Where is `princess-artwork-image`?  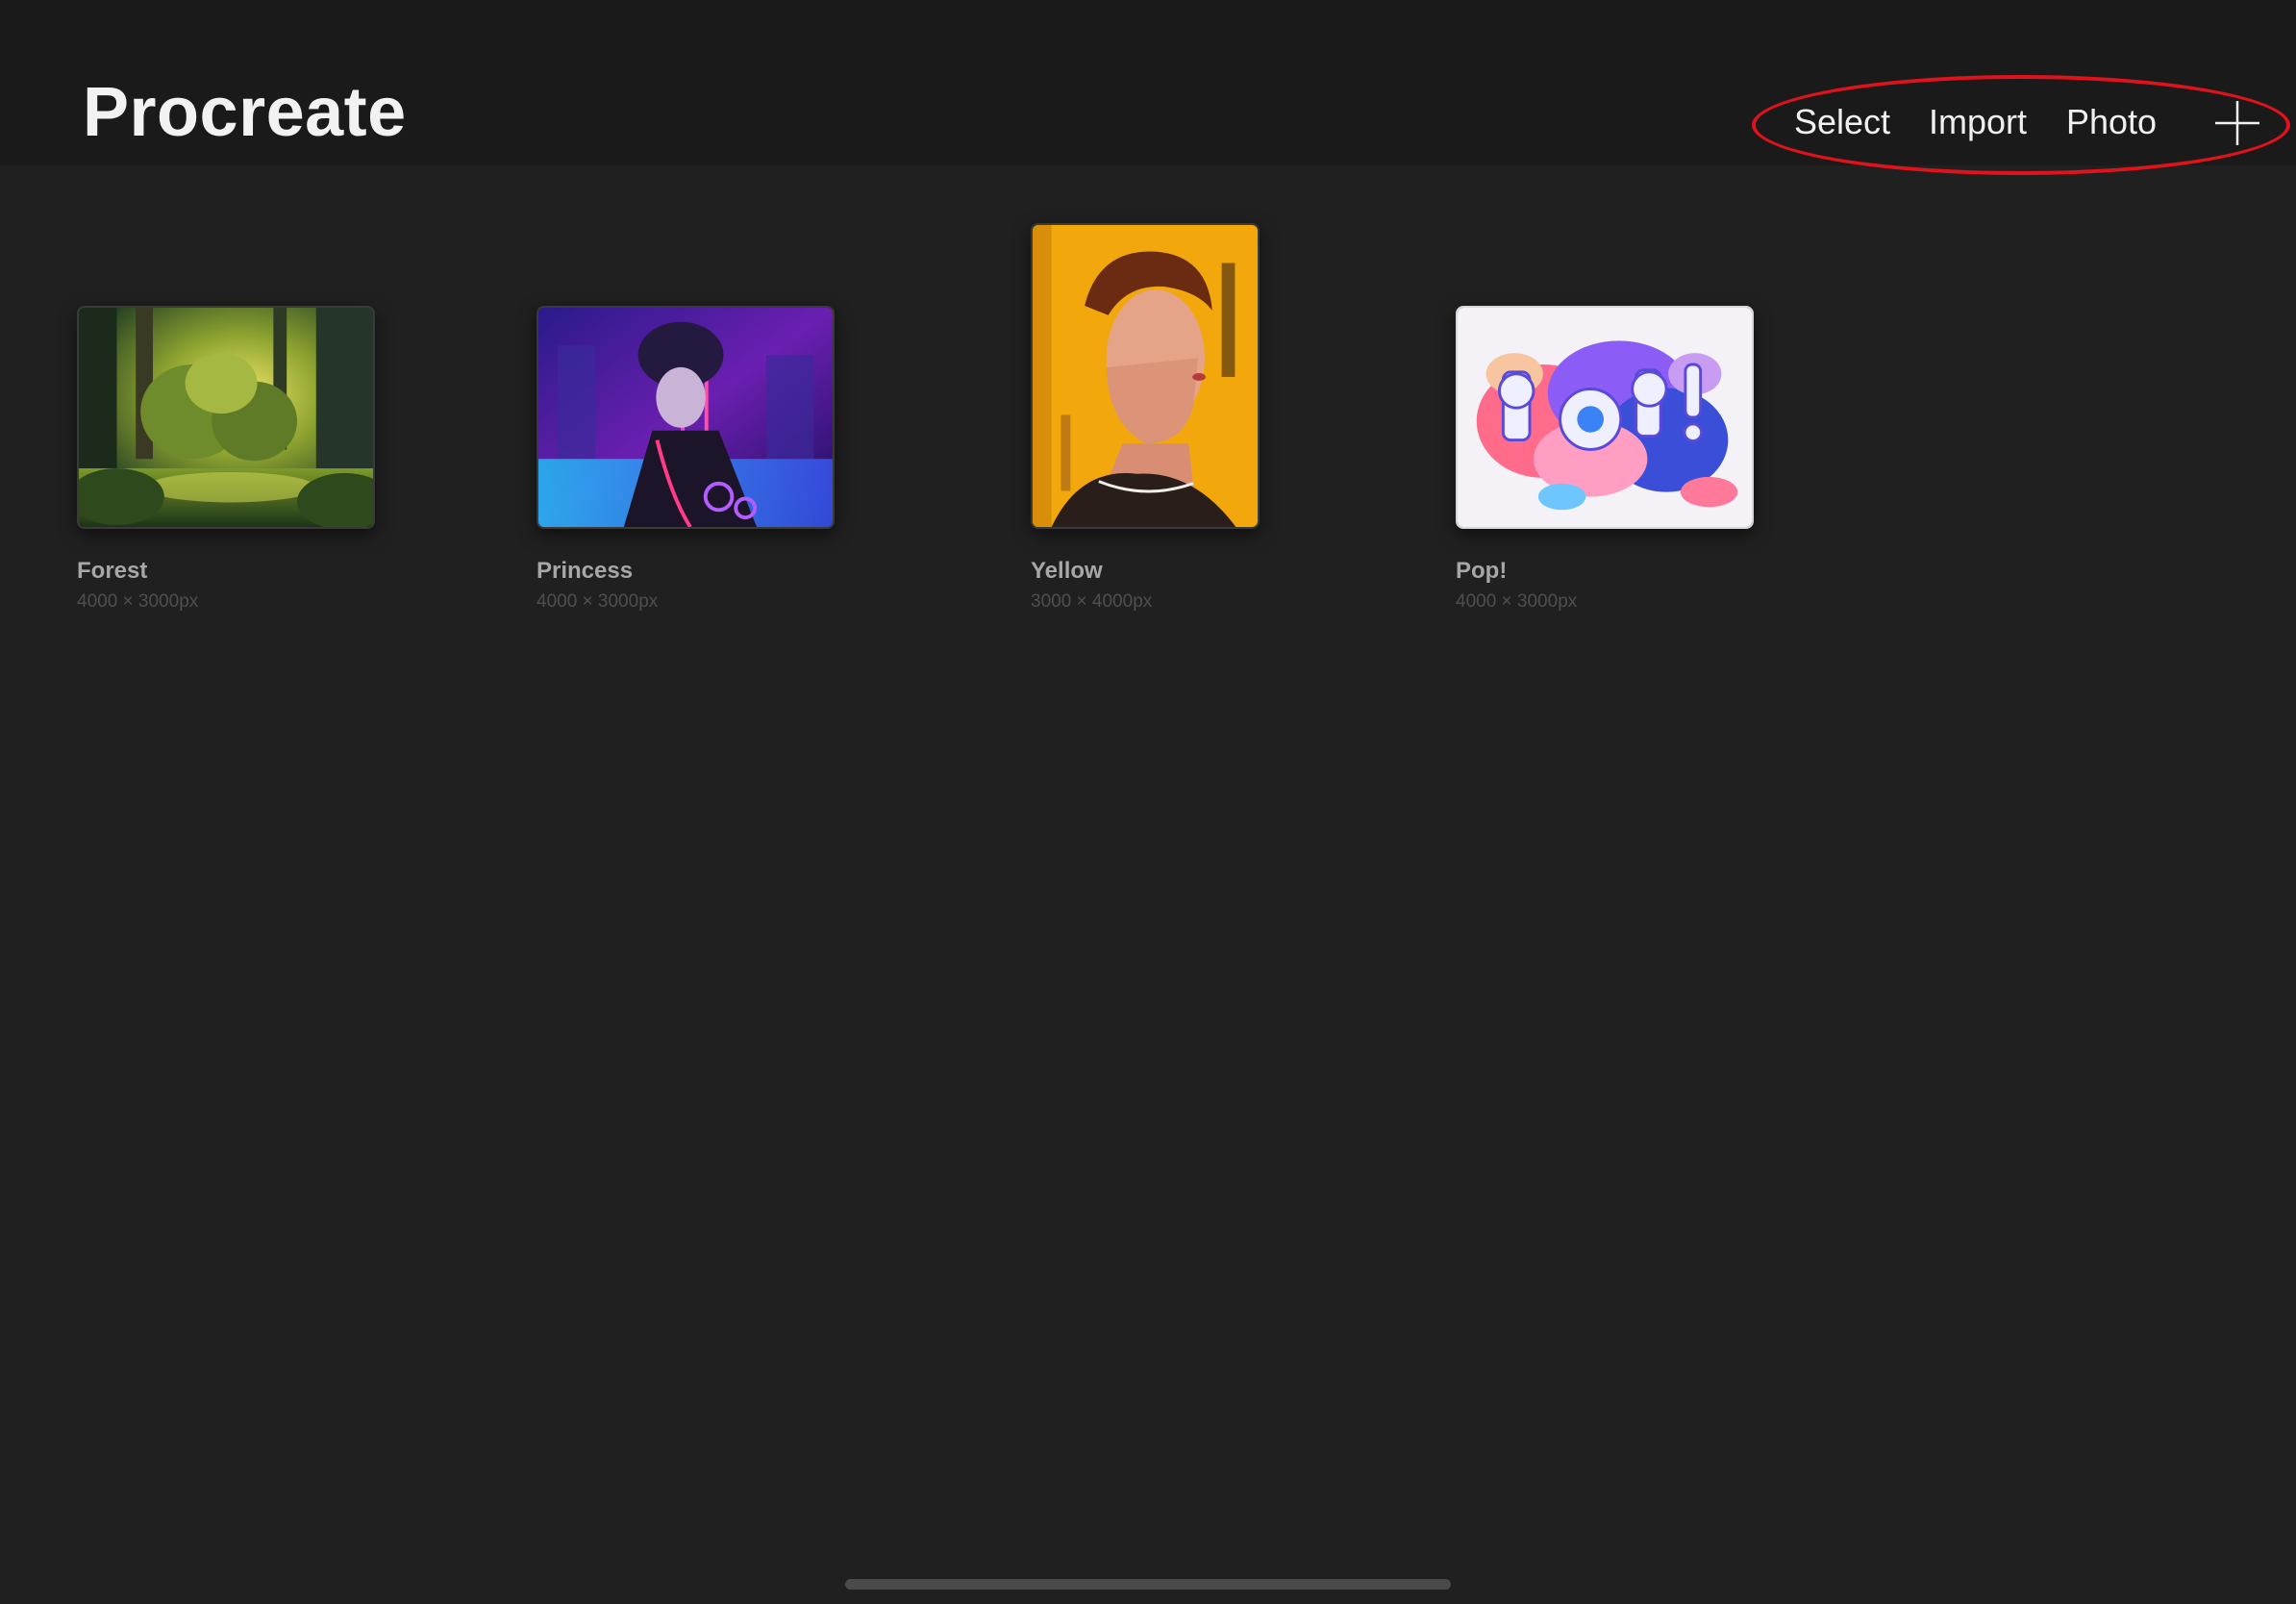
princess-artwork-image is located at coordinates (685, 417).